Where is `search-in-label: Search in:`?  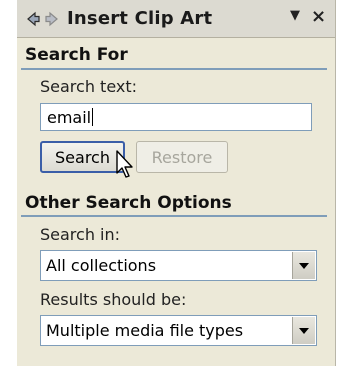
search-in-label: Search in: is located at coordinates (80, 234).